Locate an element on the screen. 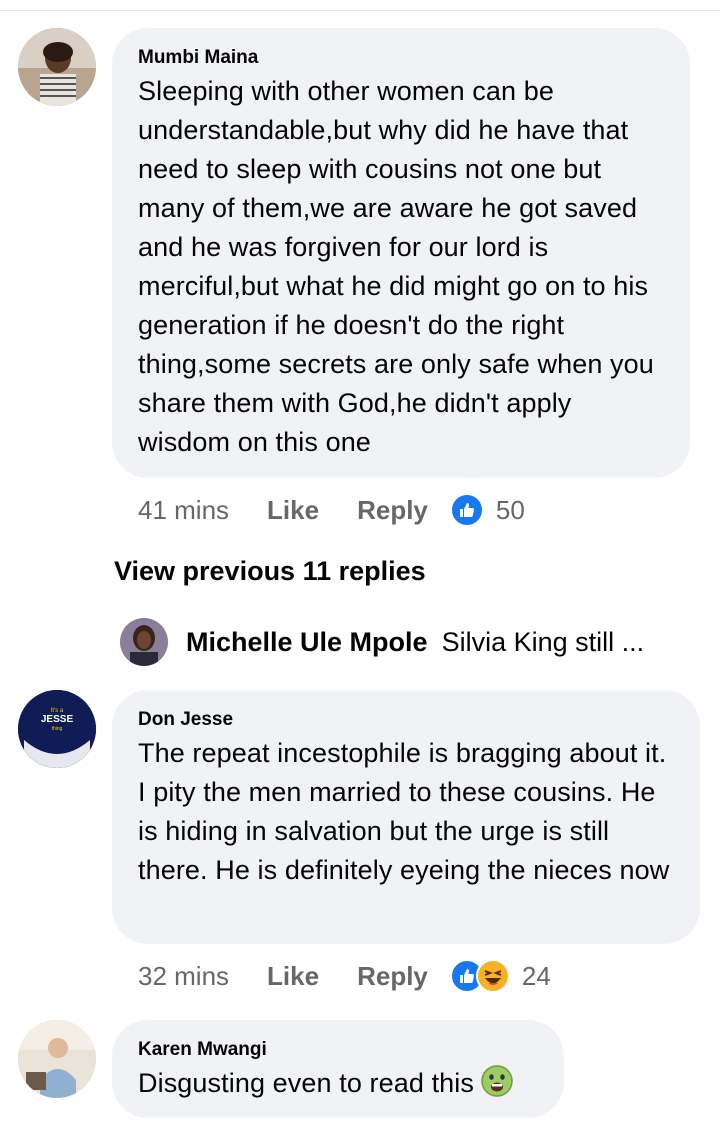 The height and width of the screenshot is (1125, 720). comment-author: Mumbi Maina is located at coordinates (401, 58).